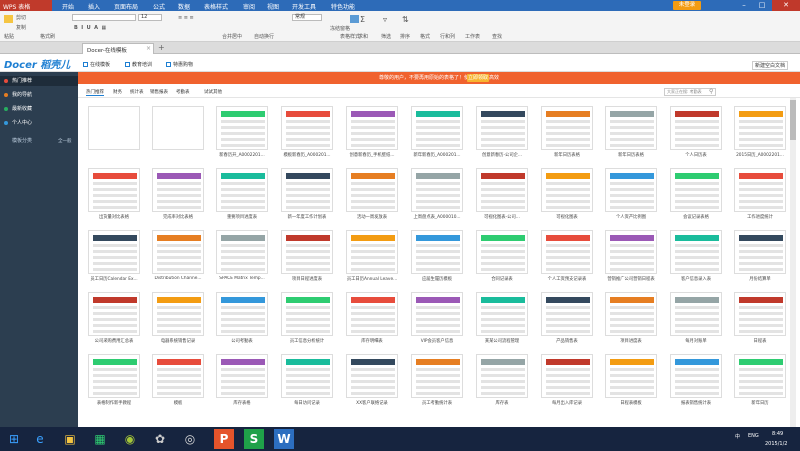 The image size is (800, 451). Describe the element at coordinates (104, 17) in the screenshot. I see `font-name-select` at that location.